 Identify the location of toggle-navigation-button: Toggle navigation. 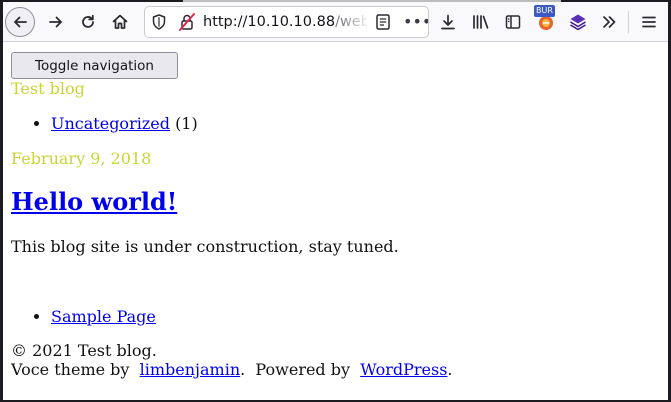
(94, 65).